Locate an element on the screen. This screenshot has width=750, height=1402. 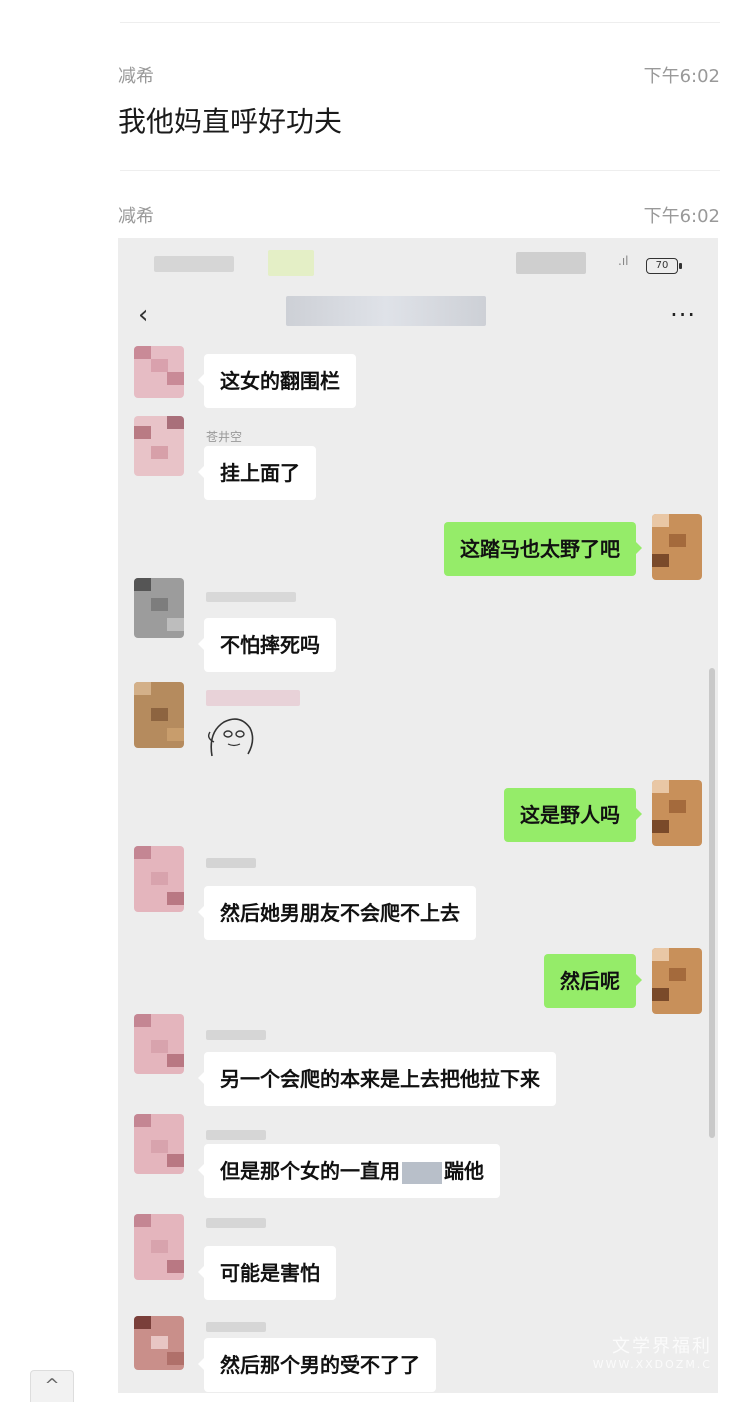
signal-icon: .ıl is located at coordinates (623, 261).